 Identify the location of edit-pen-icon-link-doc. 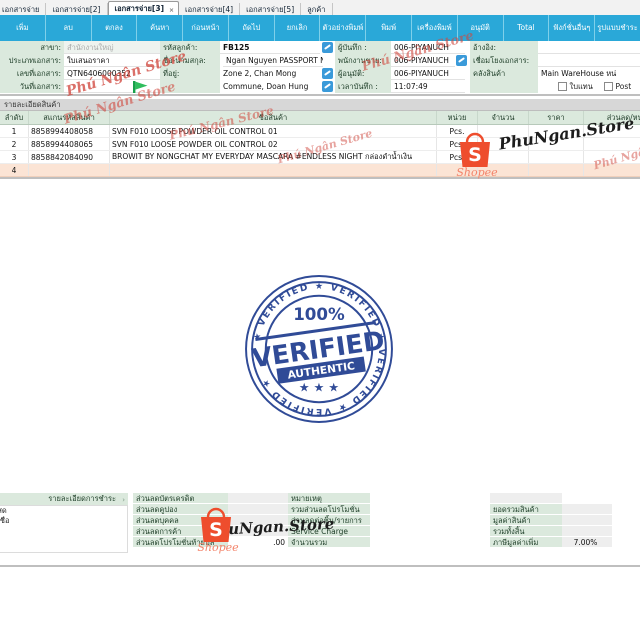
(461, 60).